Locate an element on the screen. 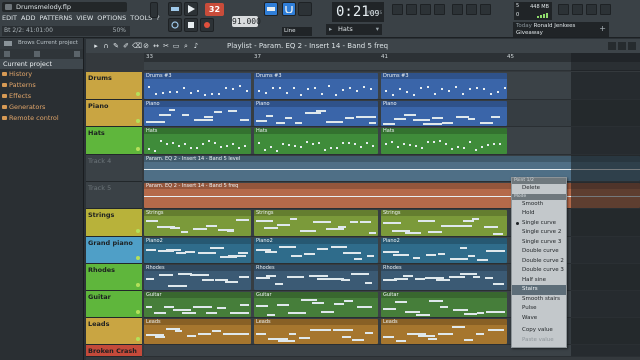 The height and width of the screenshot is (360, 640). delete-tool-icon: ⌫ is located at coordinates (137, 46).